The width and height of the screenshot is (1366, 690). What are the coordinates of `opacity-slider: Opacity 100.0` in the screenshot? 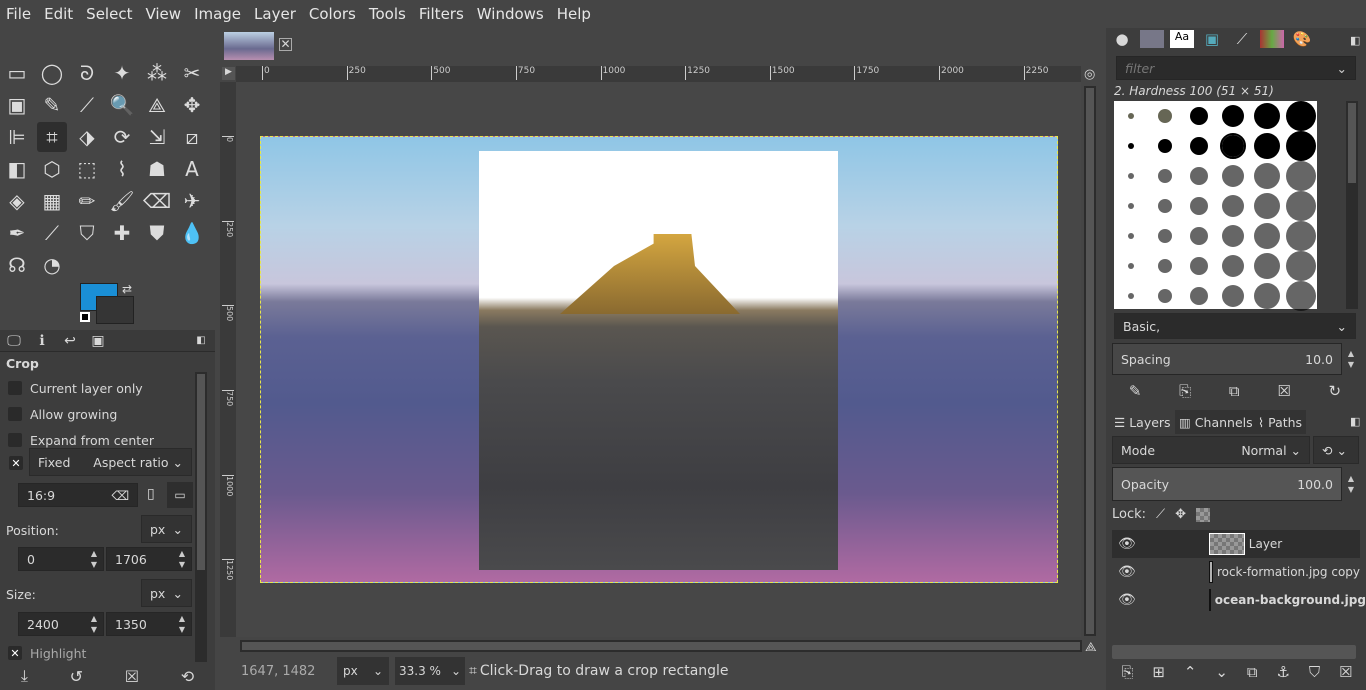 It's located at (1227, 484).